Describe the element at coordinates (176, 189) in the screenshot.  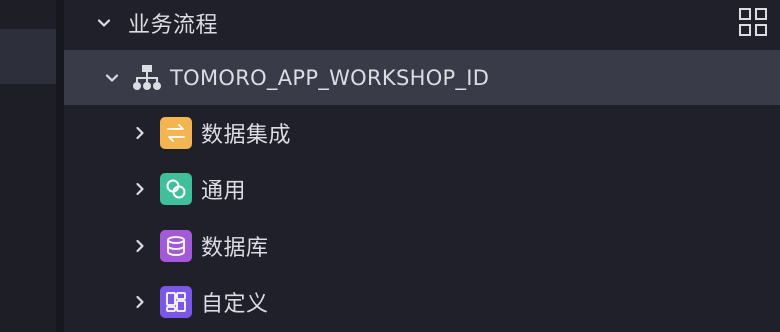
I see `general-icon` at that location.